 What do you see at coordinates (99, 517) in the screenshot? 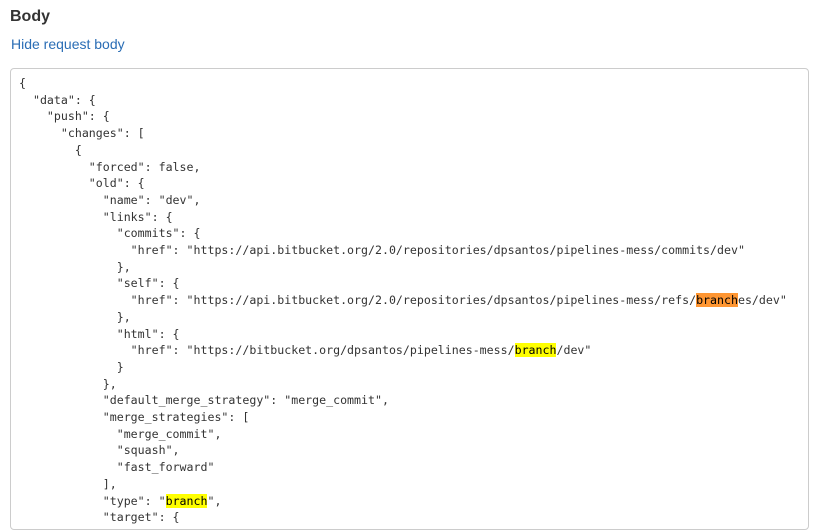
I see `code-text: "target": {` at bounding box center [99, 517].